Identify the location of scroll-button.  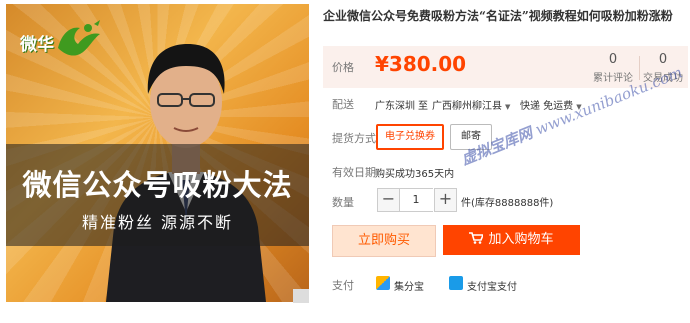
(301, 296).